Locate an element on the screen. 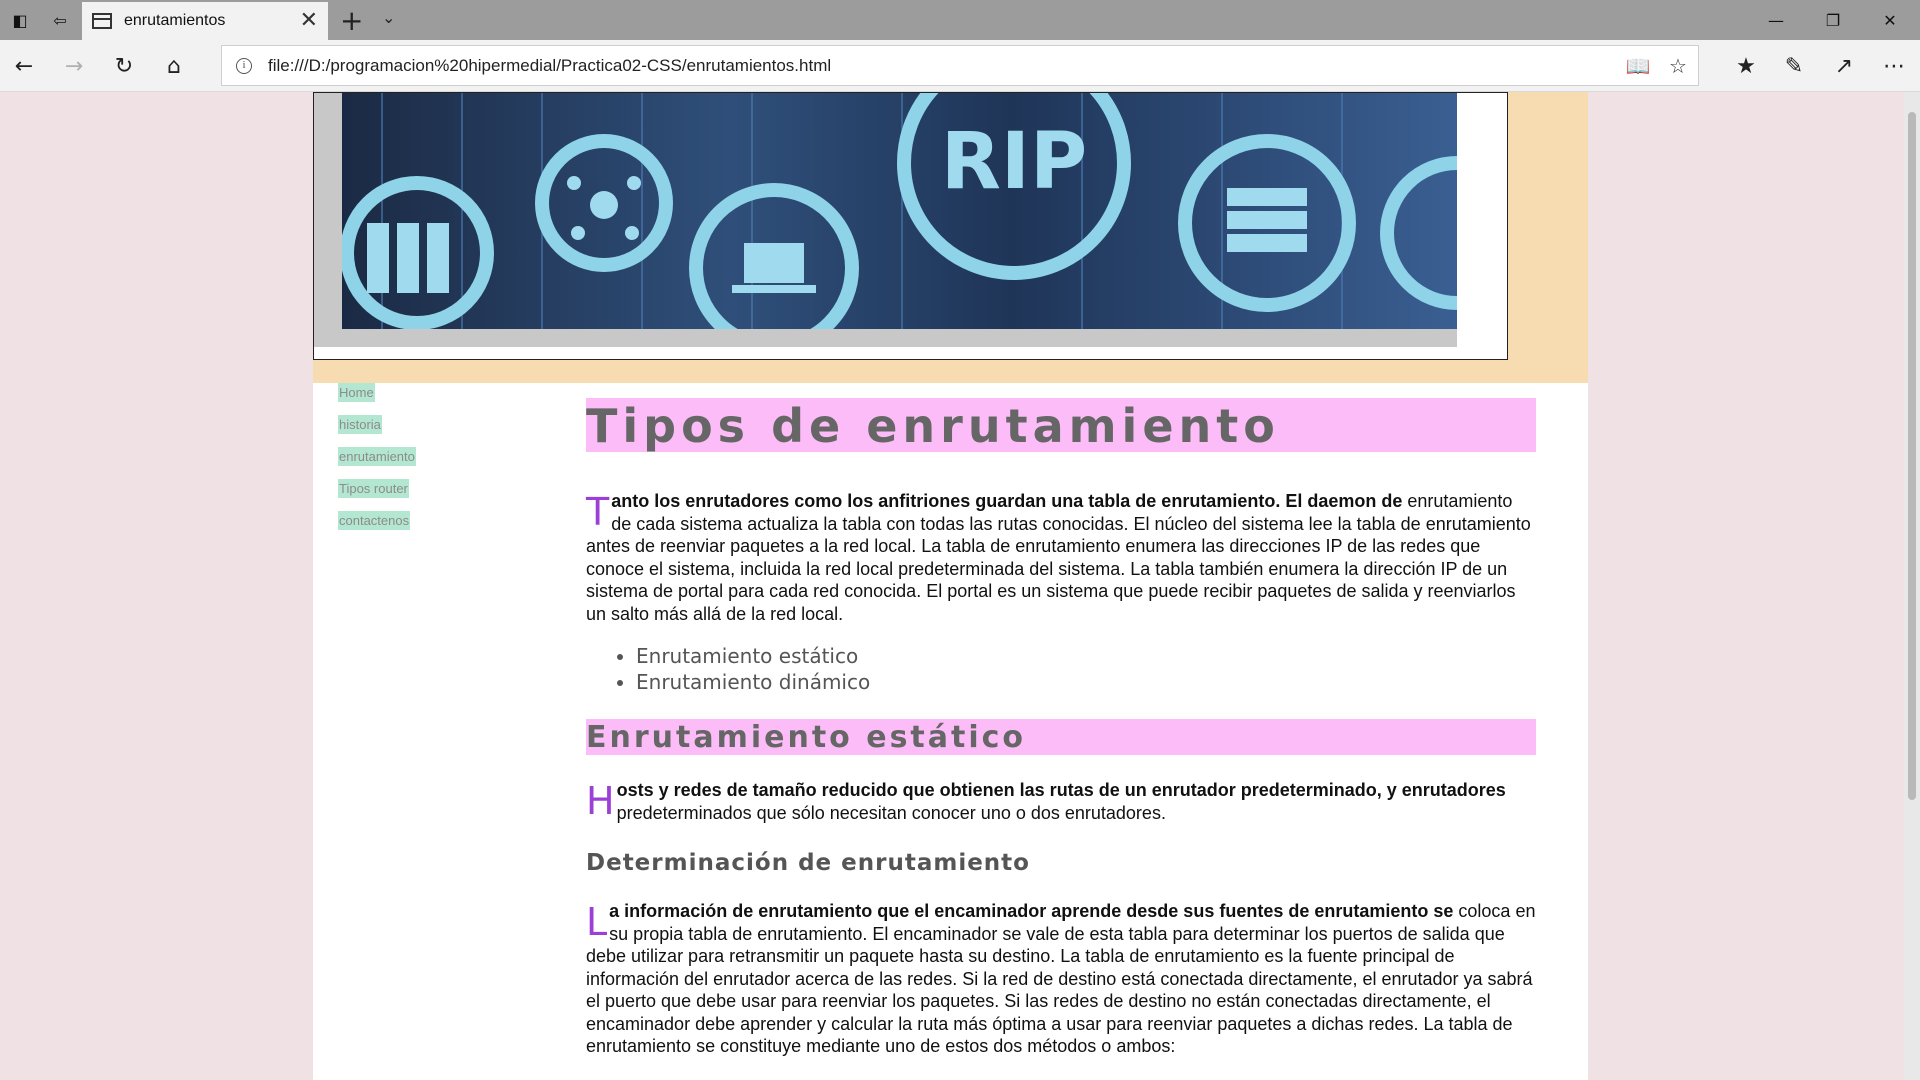  close-window-icon: ✕ is located at coordinates (1890, 20).